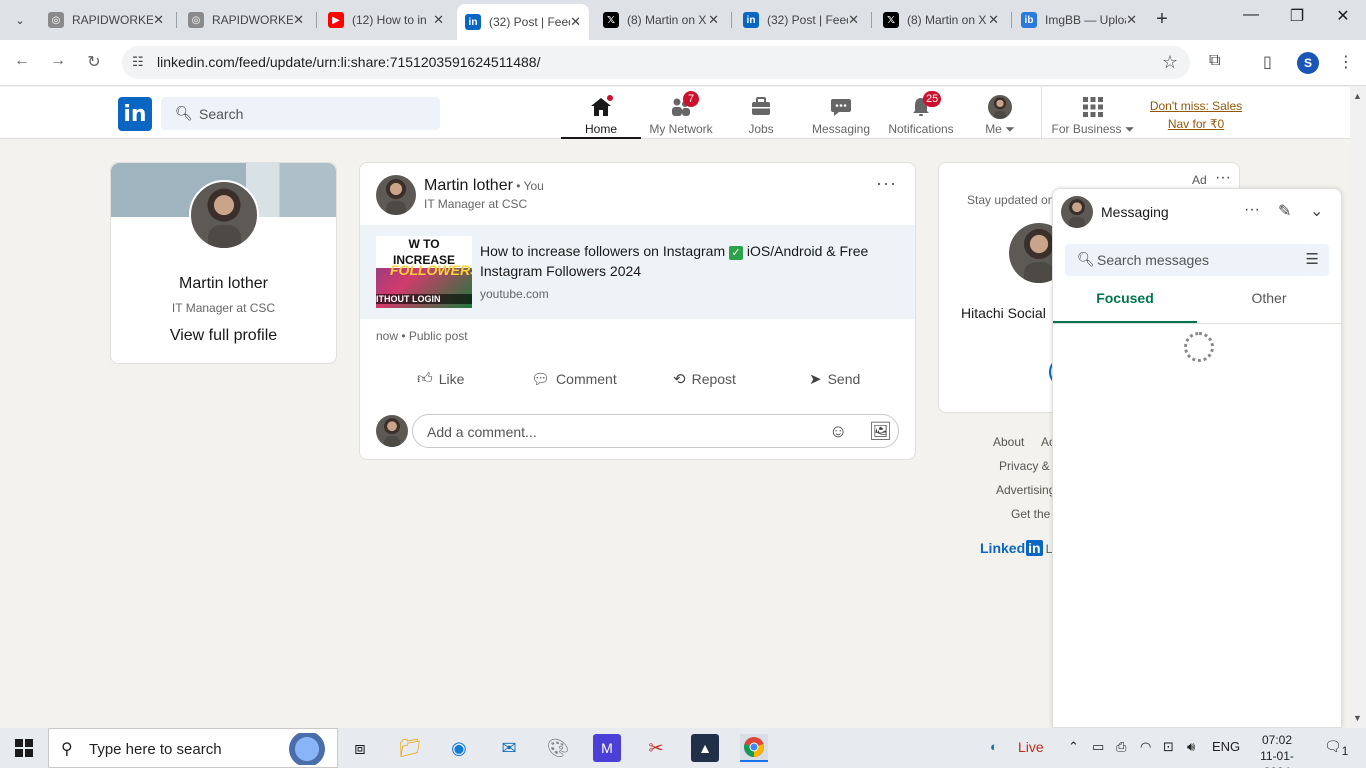 This screenshot has height=768, width=1366. What do you see at coordinates (223, 284) in the screenshot?
I see `profile-name: Martin lother` at bounding box center [223, 284].